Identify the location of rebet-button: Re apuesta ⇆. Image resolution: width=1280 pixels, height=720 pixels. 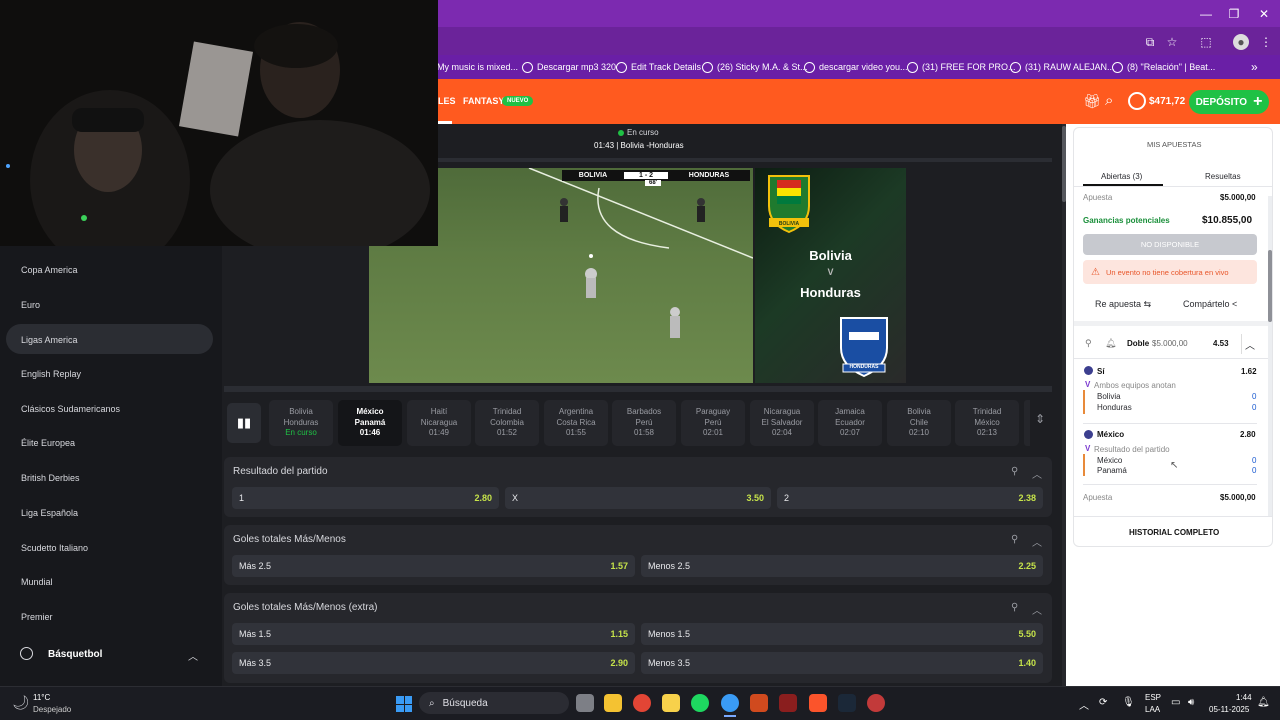
(1123, 304).